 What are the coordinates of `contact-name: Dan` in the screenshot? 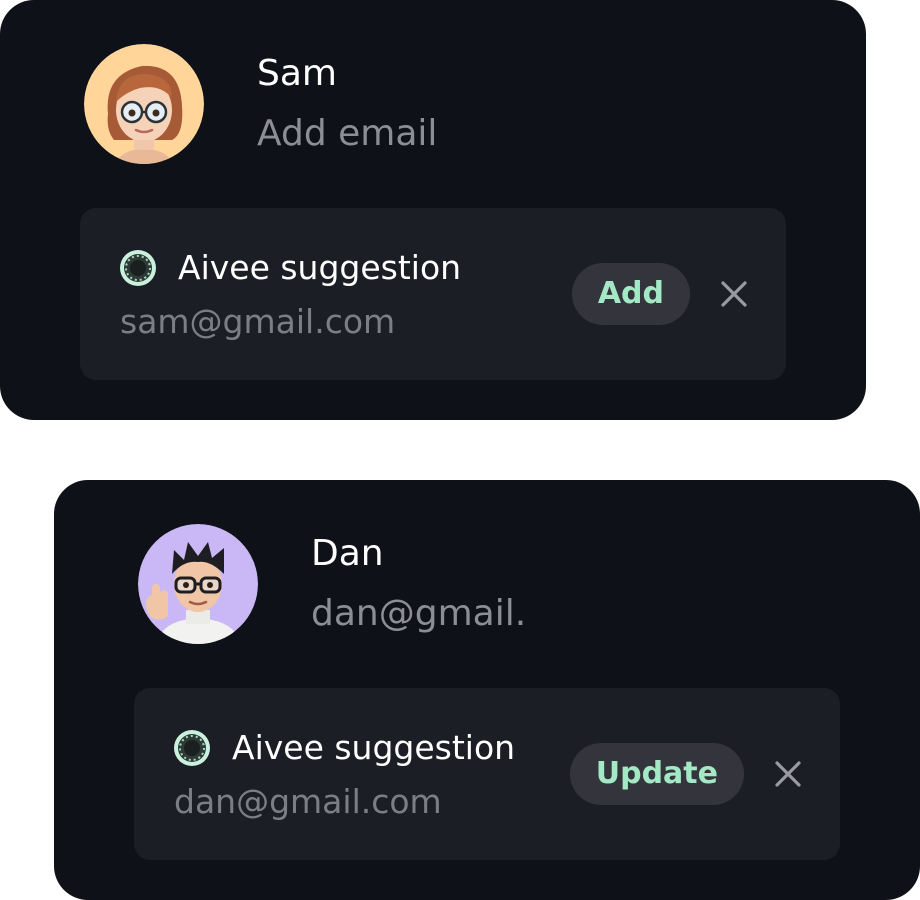 It's located at (347, 553).